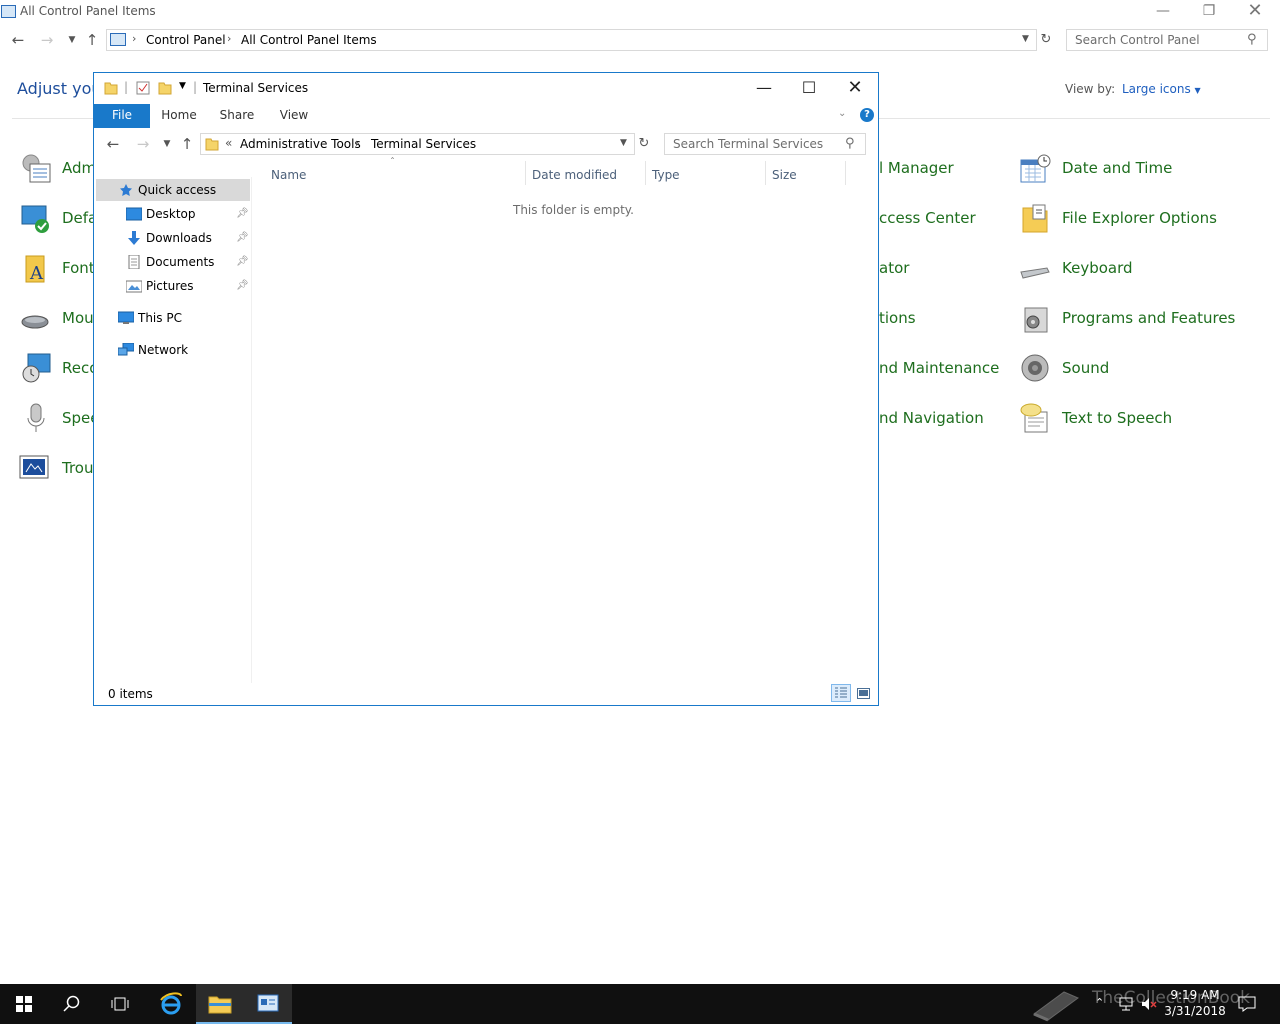 Image resolution: width=1280 pixels, height=1024 pixels. What do you see at coordinates (186, 40) in the screenshot?
I see `breadcrumb-control-panel: Control Panel` at bounding box center [186, 40].